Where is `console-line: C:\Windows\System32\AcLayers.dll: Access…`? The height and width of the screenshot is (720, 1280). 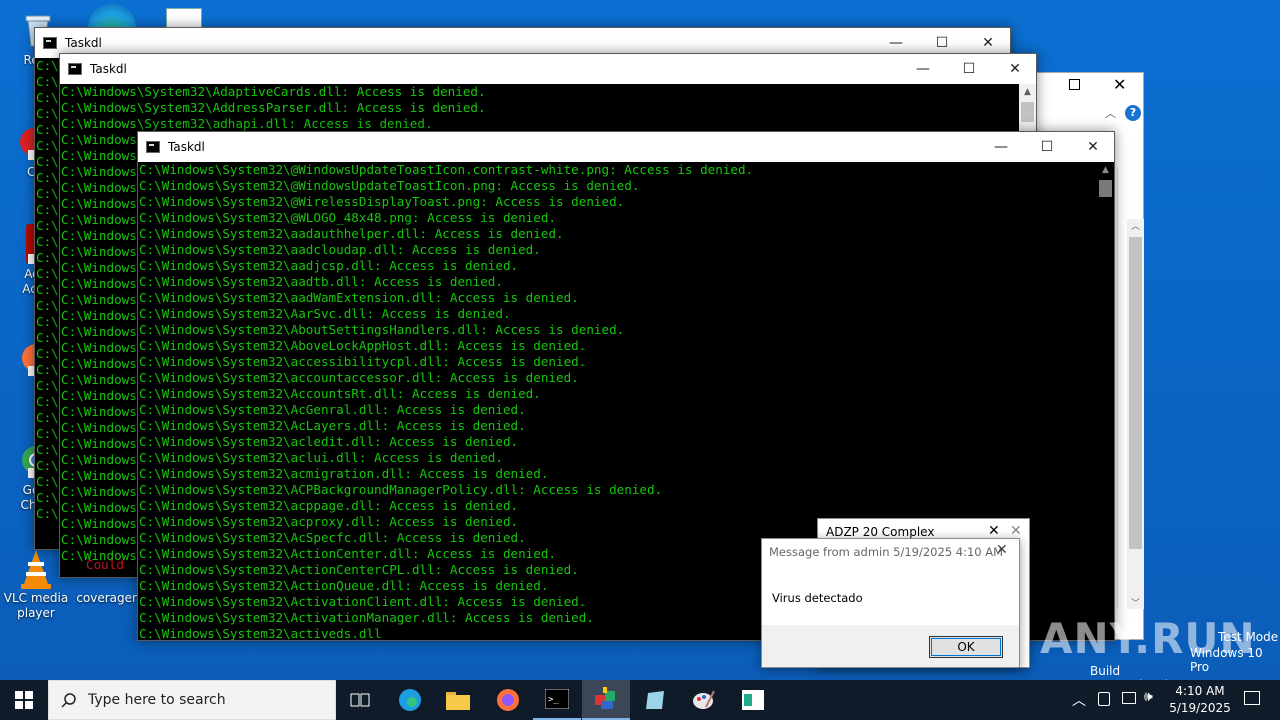
console-line: C:\Windows\System32\AcLayers.dll: Access… is located at coordinates (332, 425).